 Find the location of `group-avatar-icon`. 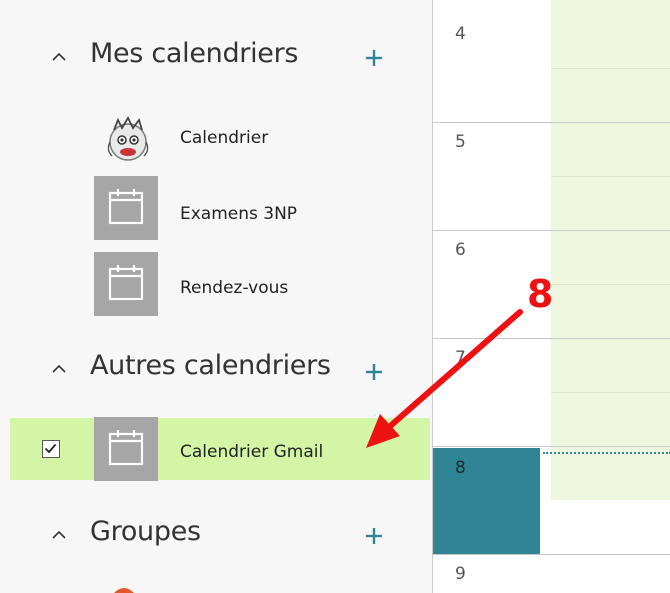

group-avatar-icon is located at coordinates (124, 590).